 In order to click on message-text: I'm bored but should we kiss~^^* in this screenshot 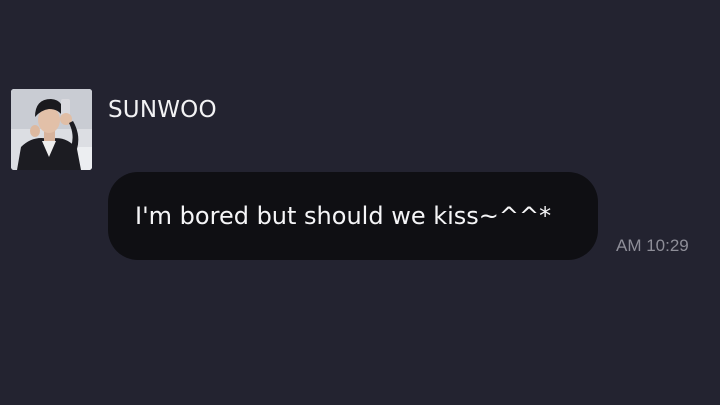, I will do `click(343, 216)`.